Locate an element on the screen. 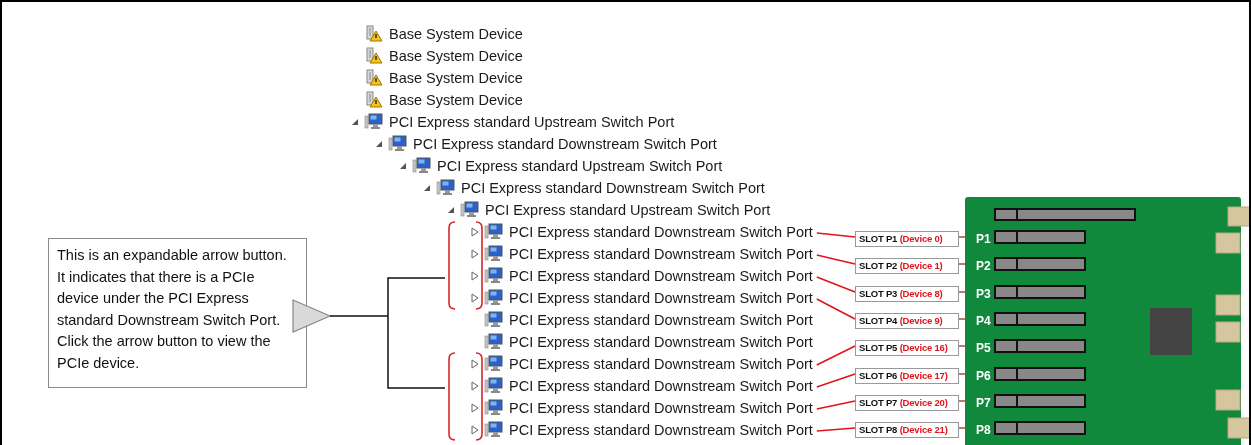  port-label: P5 is located at coordinates (983, 348).